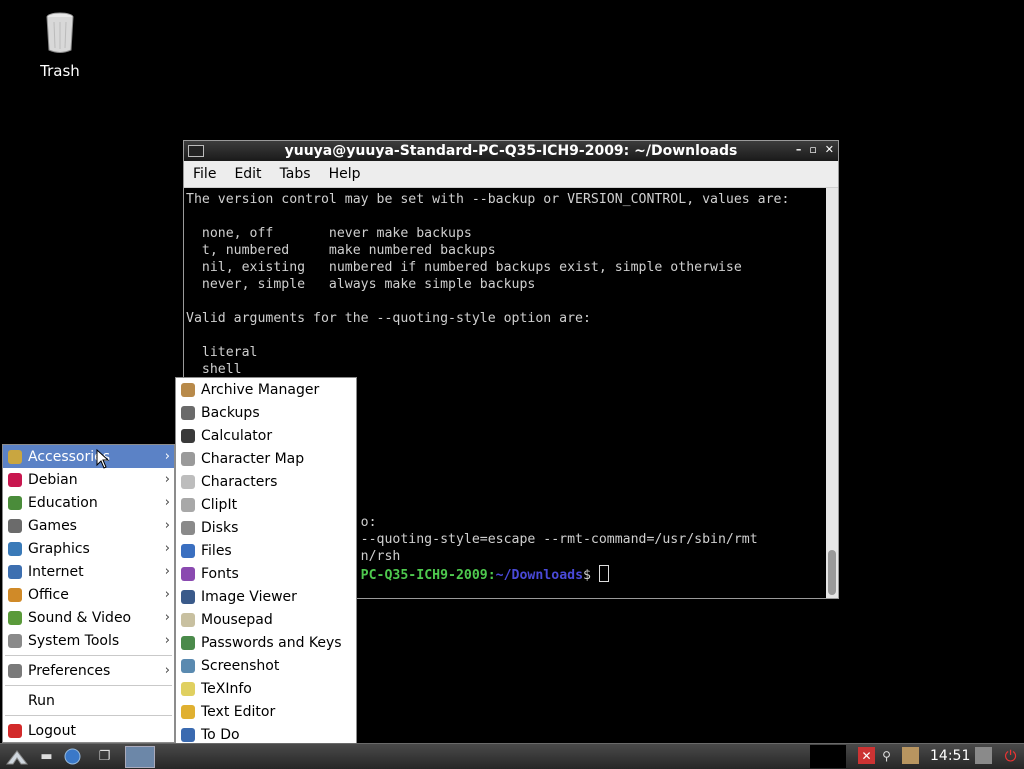 This screenshot has height=769, width=1024. Describe the element at coordinates (950, 756) in the screenshot. I see `clock: 14:51` at that location.